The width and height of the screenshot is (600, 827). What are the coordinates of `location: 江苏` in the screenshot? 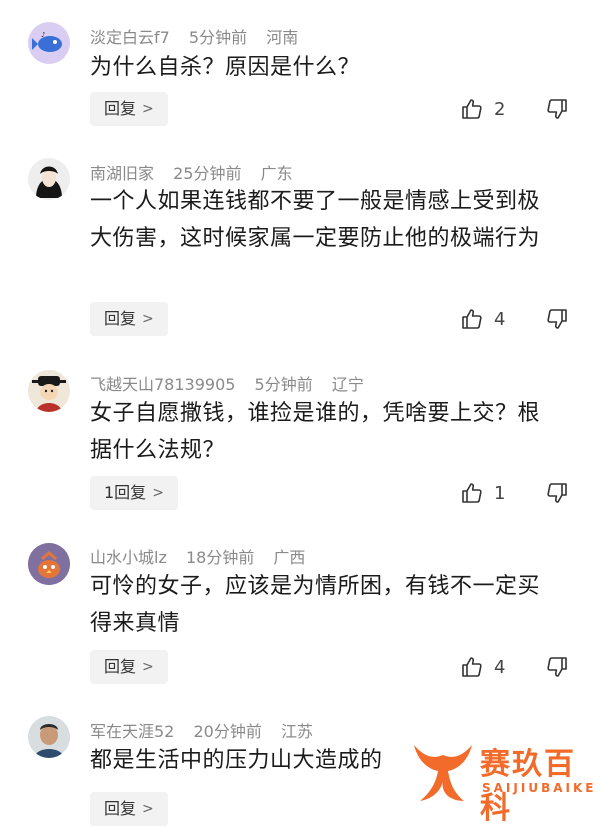 It's located at (296, 731).